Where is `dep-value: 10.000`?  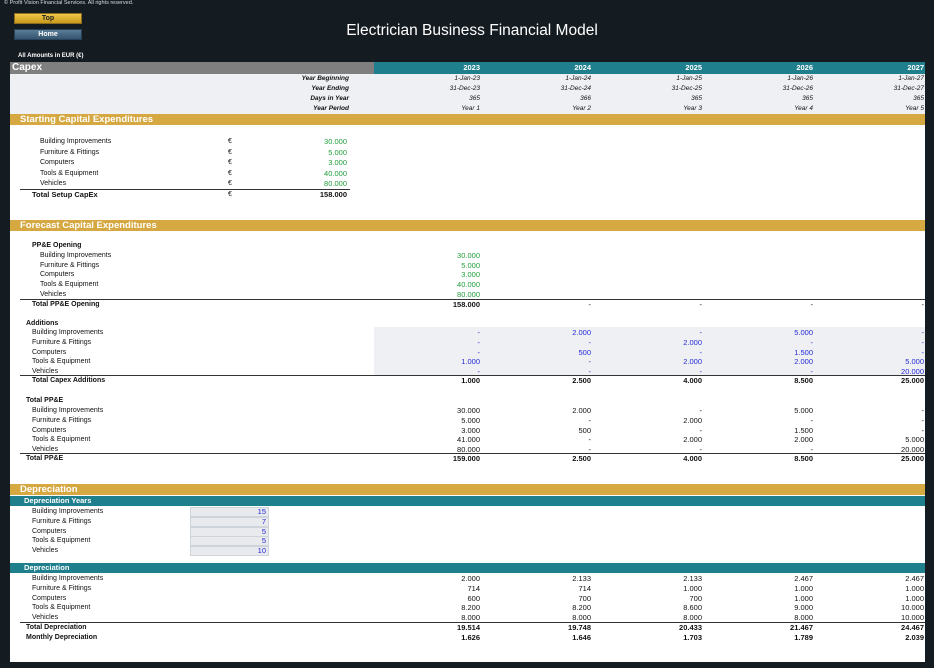 dep-value: 10.000 is located at coordinates (912, 608).